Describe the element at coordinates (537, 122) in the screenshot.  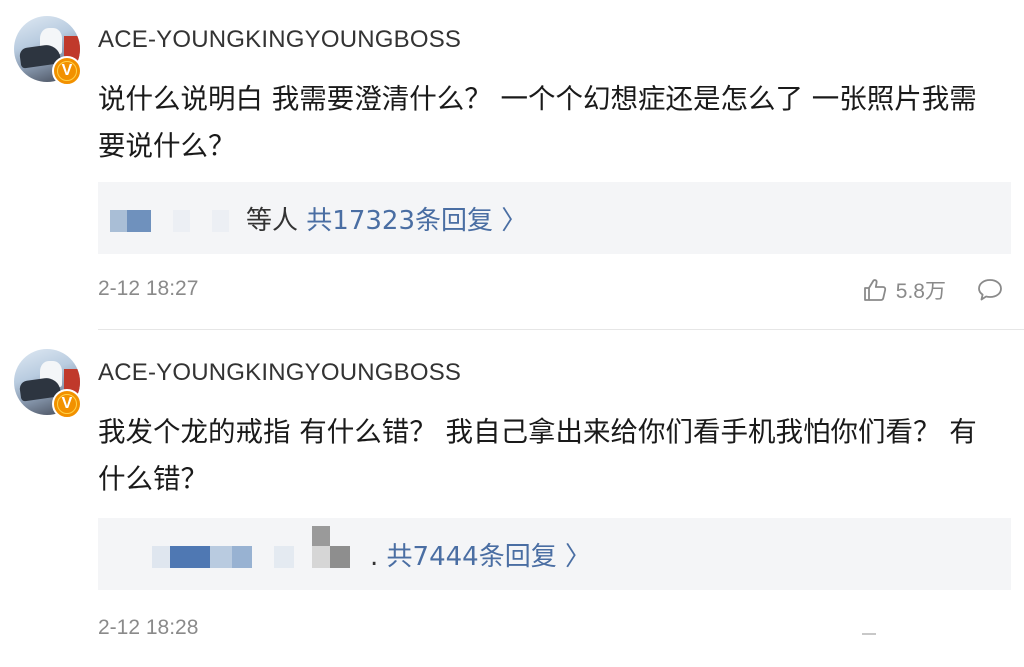
I see `comment-text: 说什么说明白 我需要澄清什么？ 一个个幻想症还是怎么了 一张照片我需要说什么？` at that location.